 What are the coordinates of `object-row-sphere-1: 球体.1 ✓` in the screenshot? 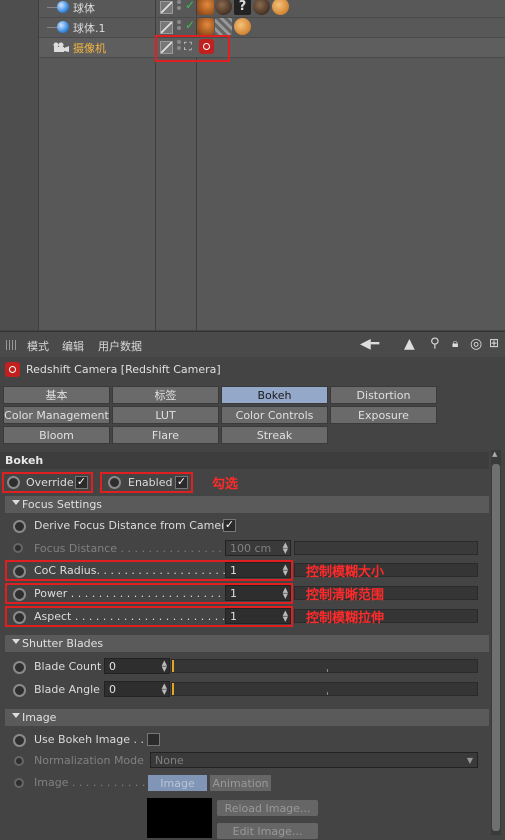 It's located at (272, 28).